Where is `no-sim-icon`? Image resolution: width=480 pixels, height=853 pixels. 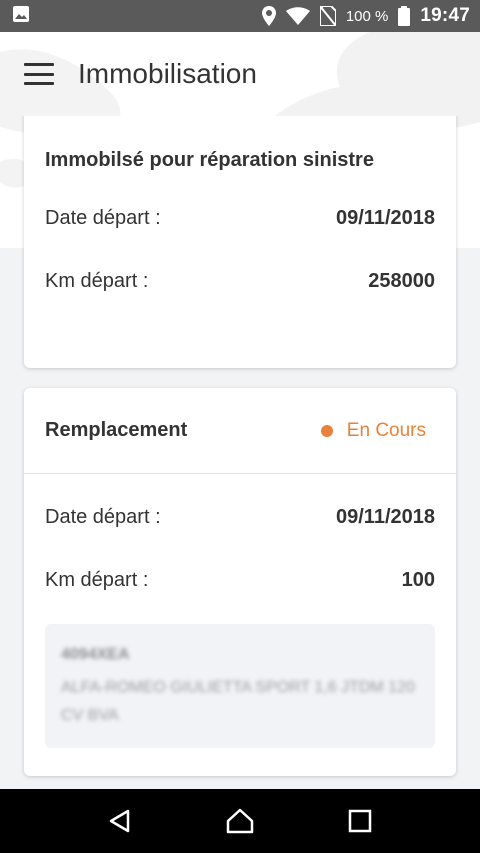 no-sim-icon is located at coordinates (327, 16).